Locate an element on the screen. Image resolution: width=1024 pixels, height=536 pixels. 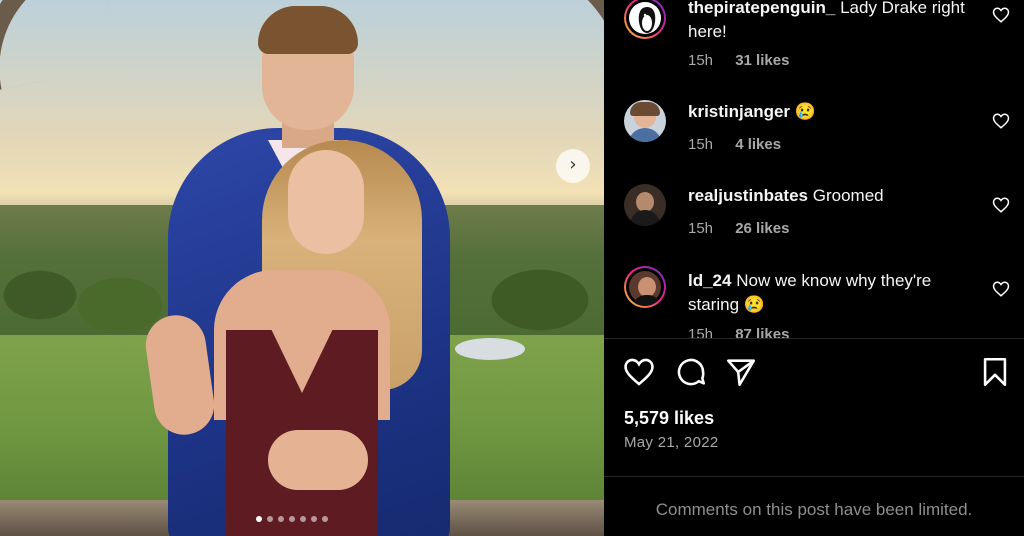
comment-text: 😢 is located at coordinates (805, 111).